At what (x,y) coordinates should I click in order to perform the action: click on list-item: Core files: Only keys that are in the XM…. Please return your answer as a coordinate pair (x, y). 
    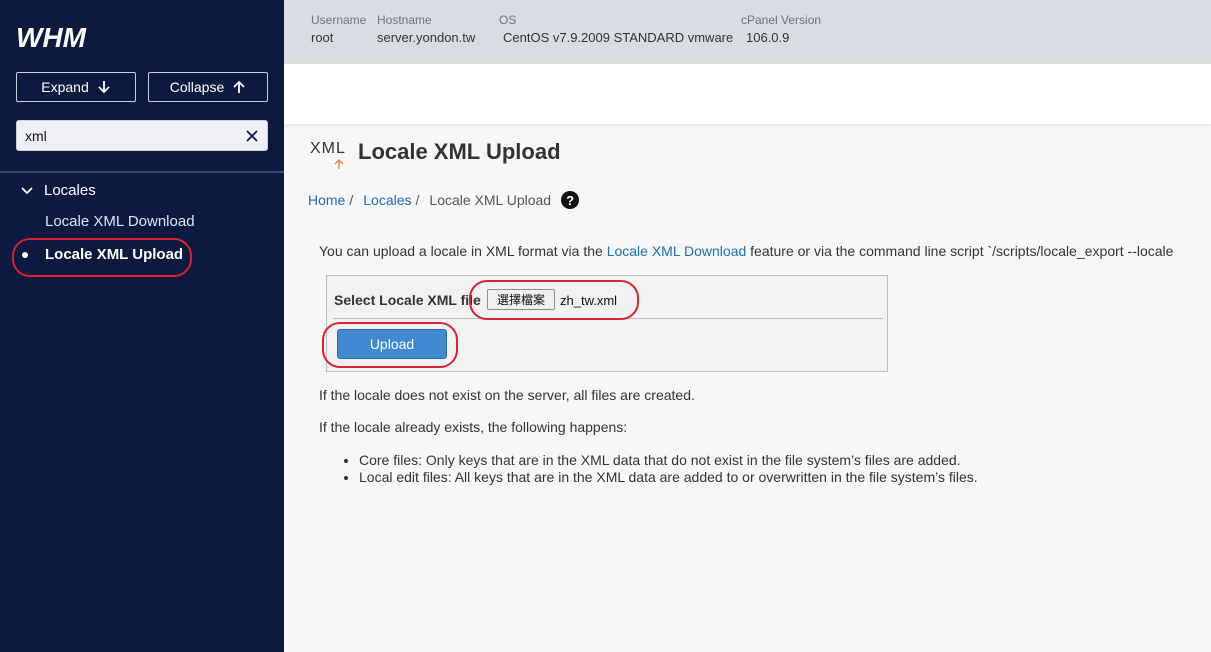
    Looking at the image, I should click on (668, 460).